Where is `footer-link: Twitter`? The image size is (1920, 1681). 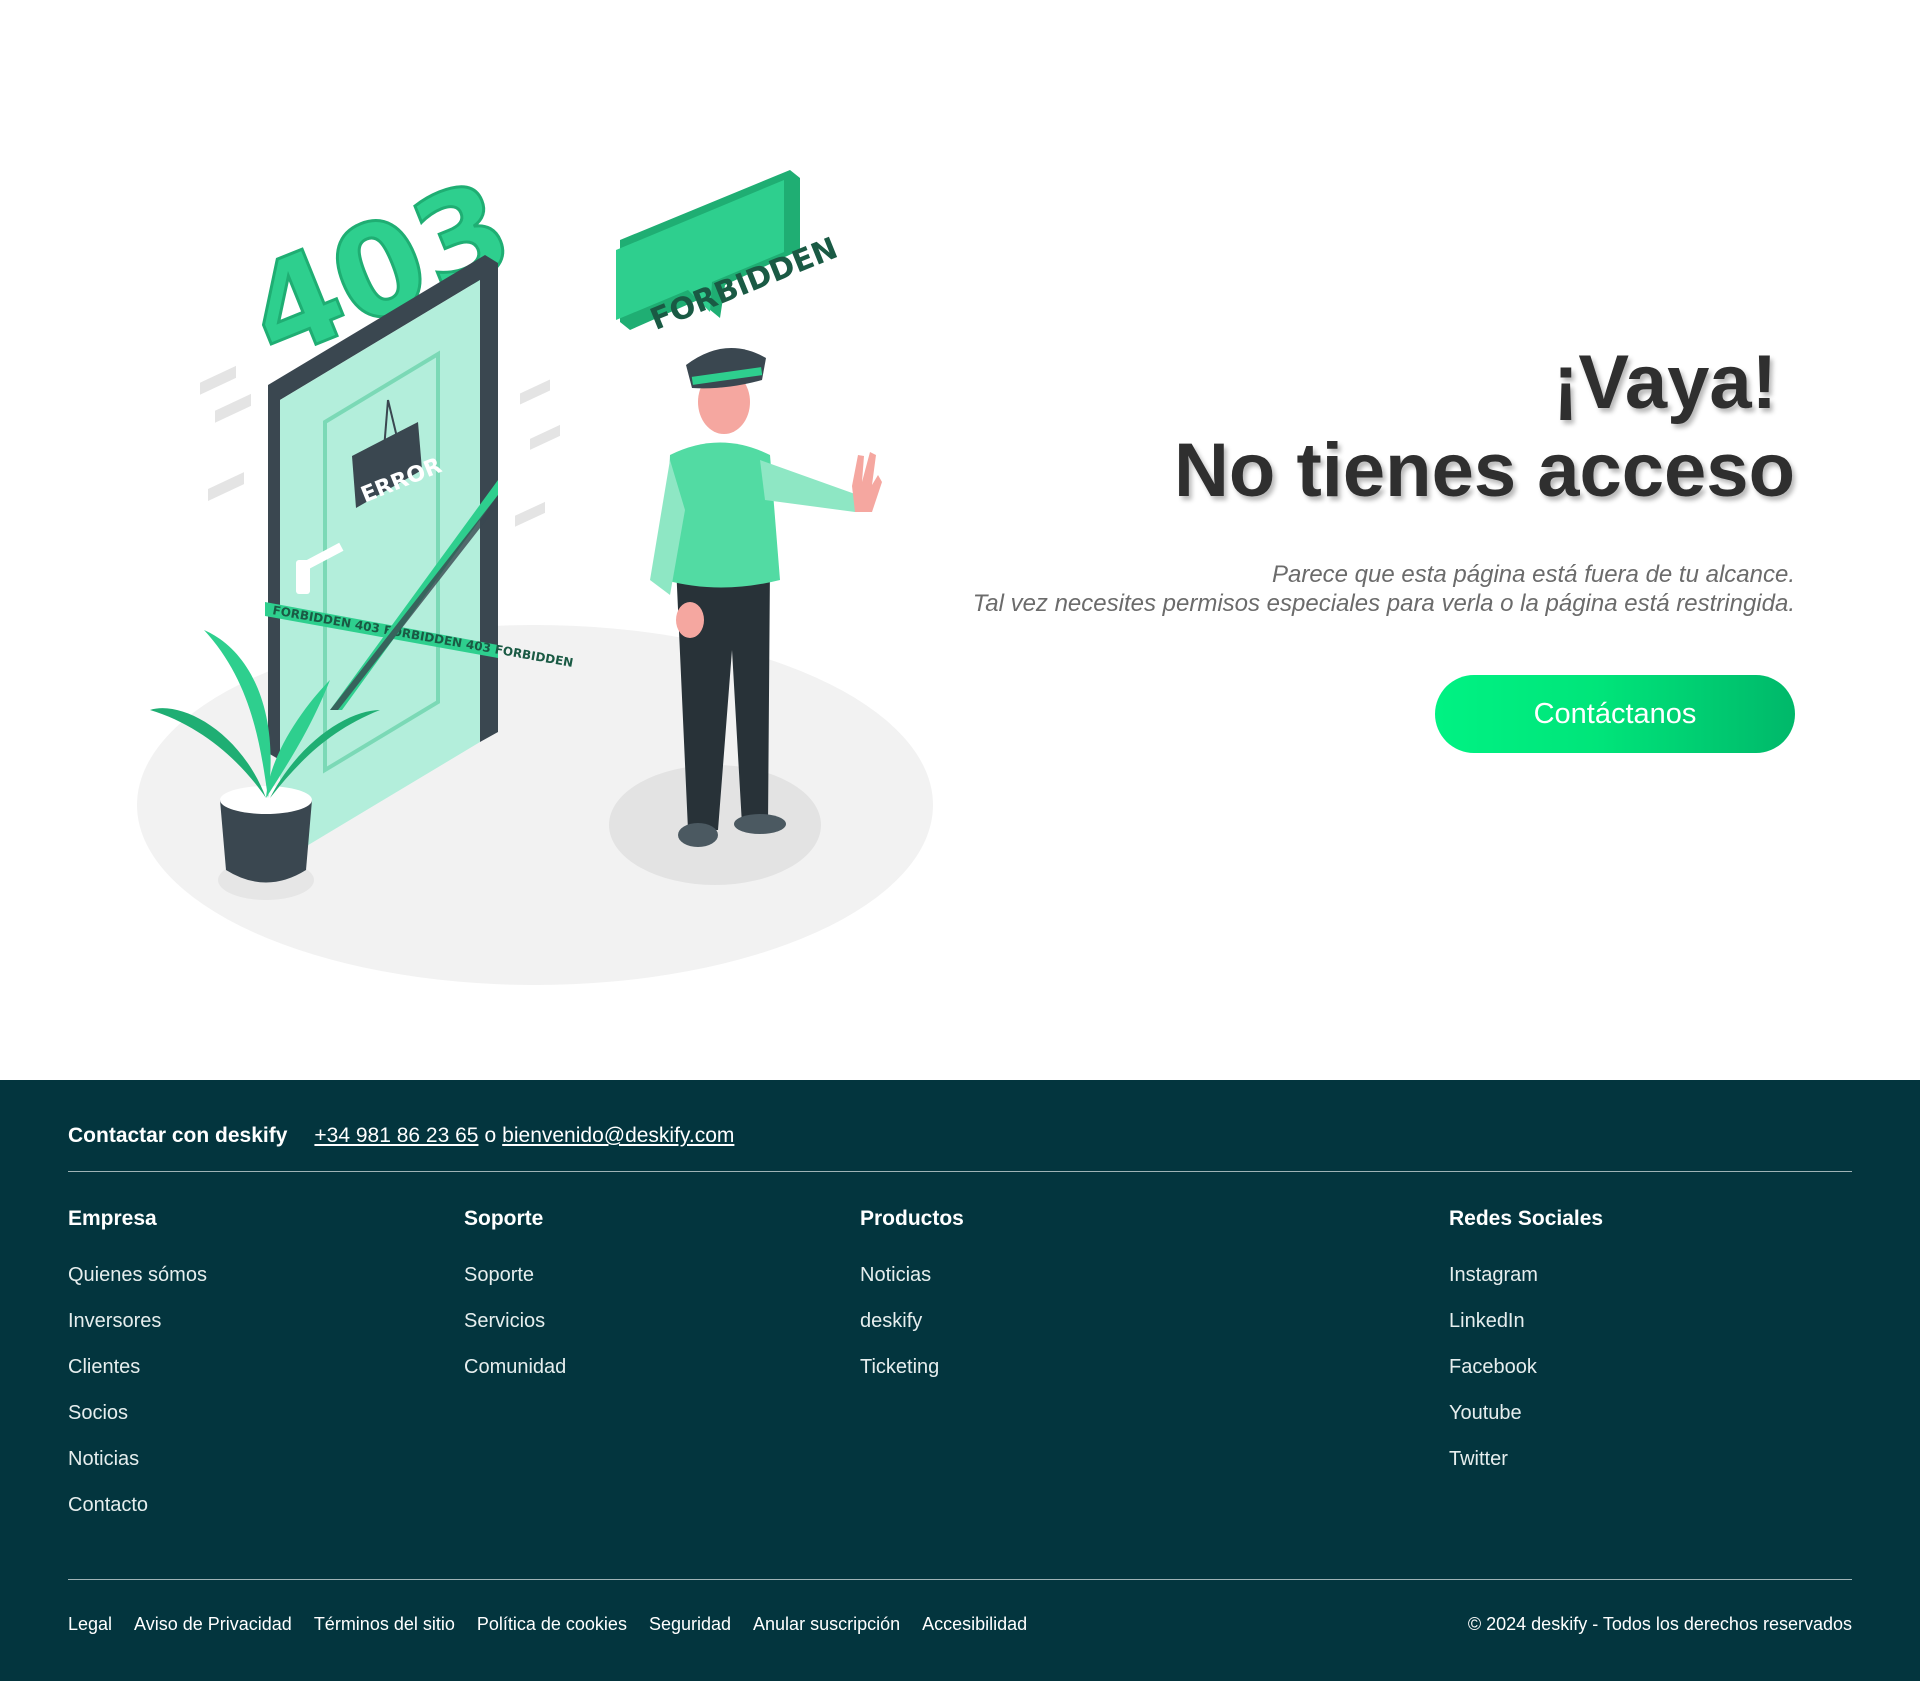
footer-link: Twitter is located at coordinates (1526, 1459).